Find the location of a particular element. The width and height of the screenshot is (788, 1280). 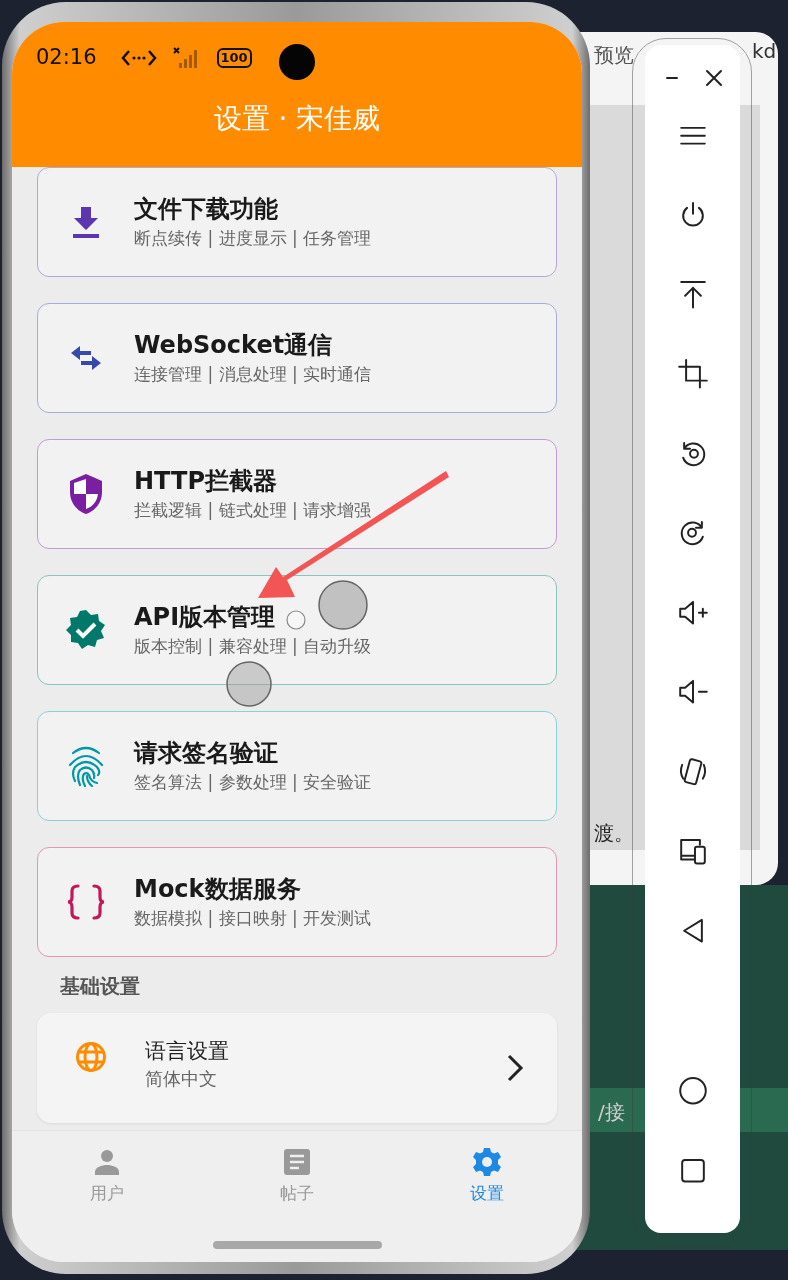

card-title: 文件下载功能 is located at coordinates (206, 209).